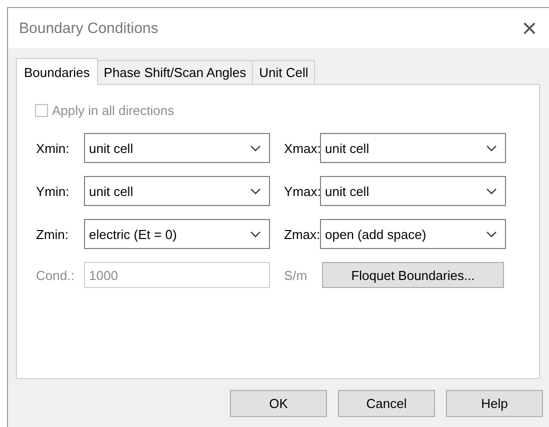 This screenshot has width=549, height=427. I want to click on dialog-button: Cancel, so click(386, 403).